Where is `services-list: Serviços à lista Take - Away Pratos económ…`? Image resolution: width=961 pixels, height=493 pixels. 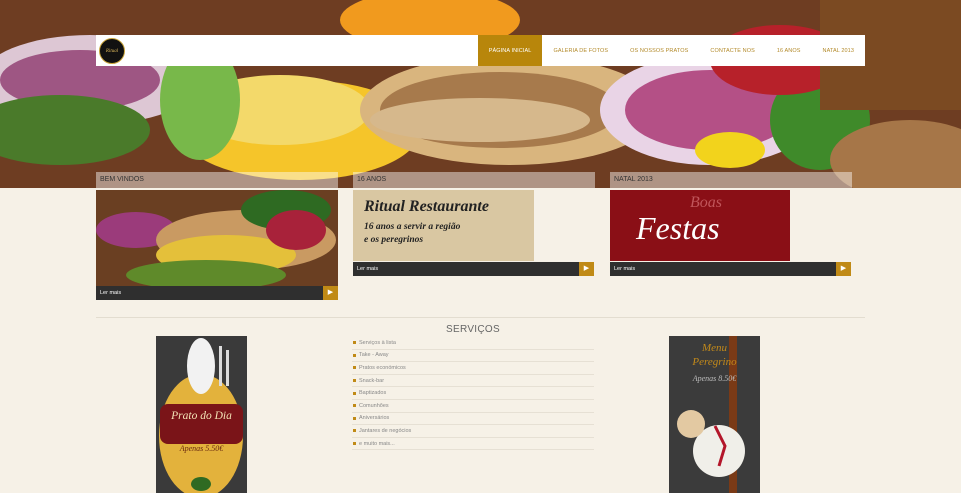 services-list: Serviços à lista Take - Away Pratos económ… is located at coordinates (473, 394).